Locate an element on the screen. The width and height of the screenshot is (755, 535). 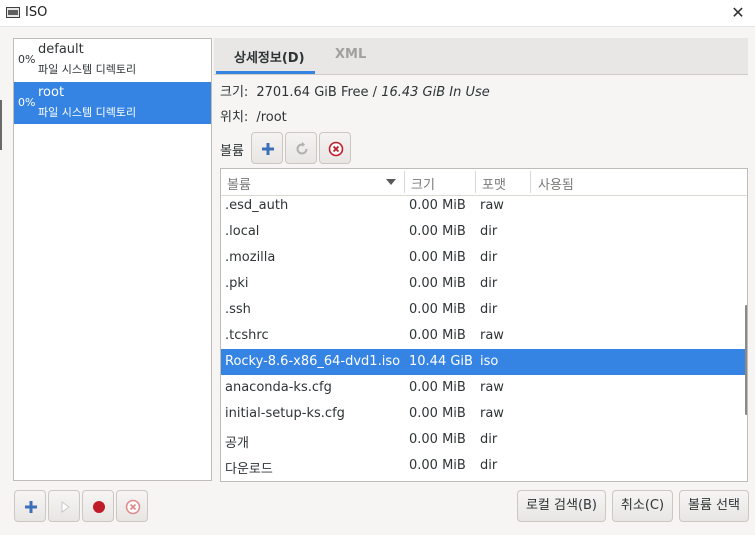
active-tab-indicator is located at coordinates (265, 72).